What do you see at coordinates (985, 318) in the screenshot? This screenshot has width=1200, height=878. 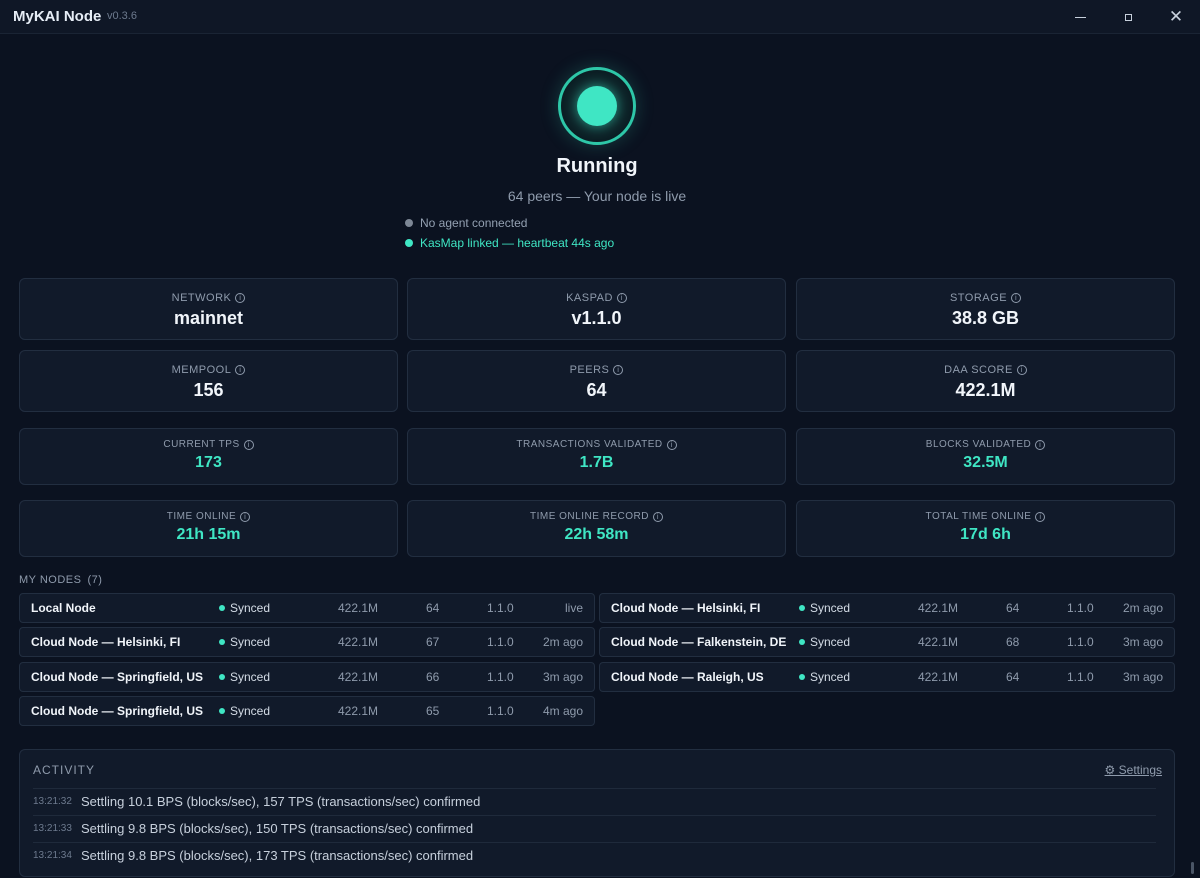 I see `stat-value: 38.8 GB` at bounding box center [985, 318].